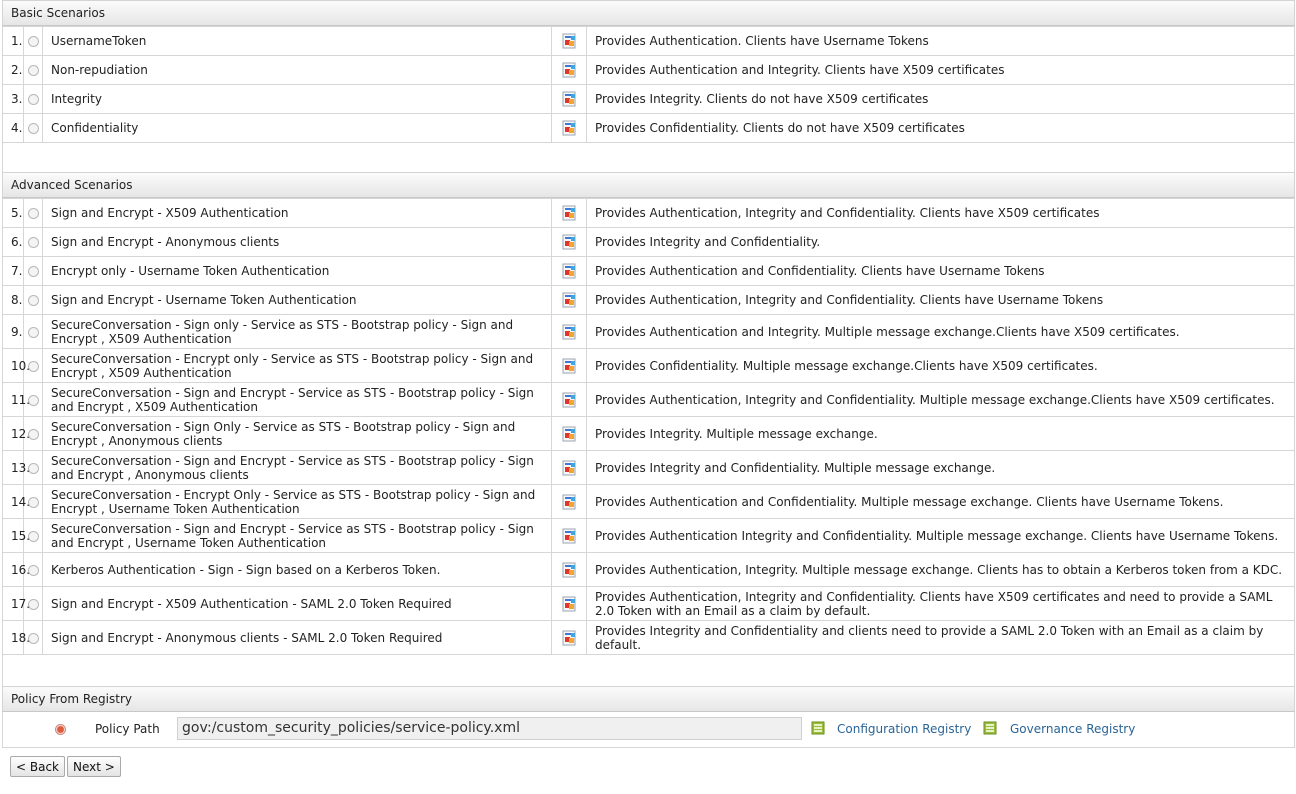 The height and width of the screenshot is (794, 1296). Describe the element at coordinates (13, 70) in the screenshot. I see `row-number: 2.` at that location.